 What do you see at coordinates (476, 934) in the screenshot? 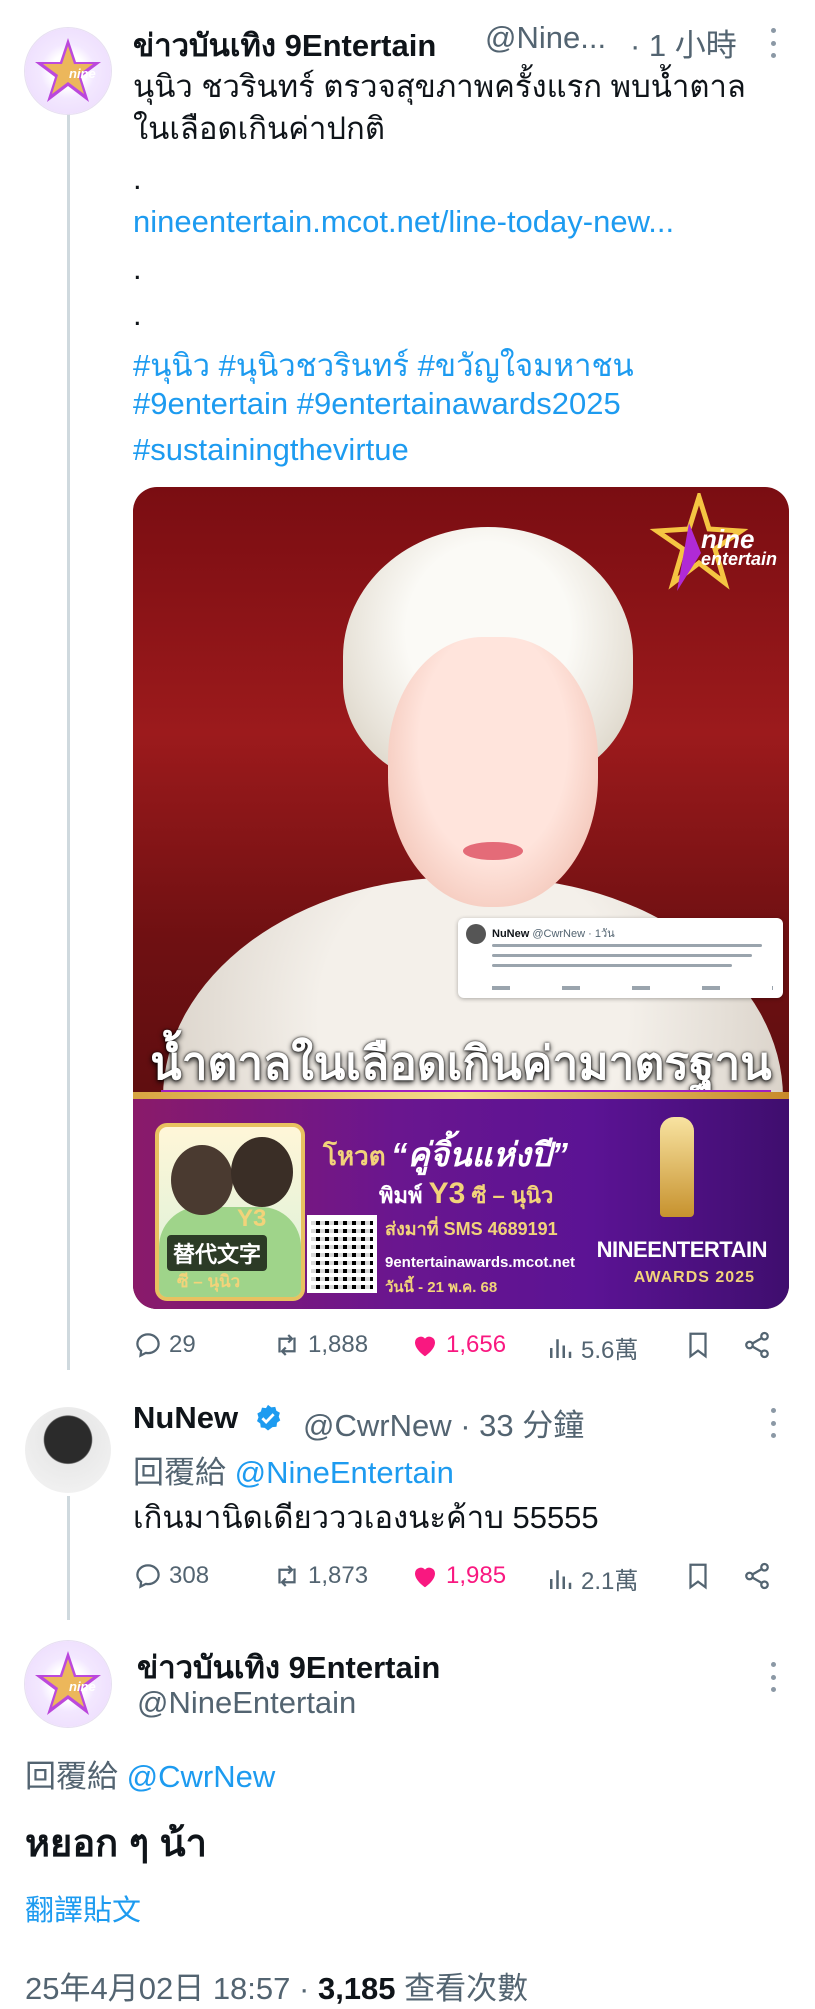
I see `embedded-avatar` at bounding box center [476, 934].